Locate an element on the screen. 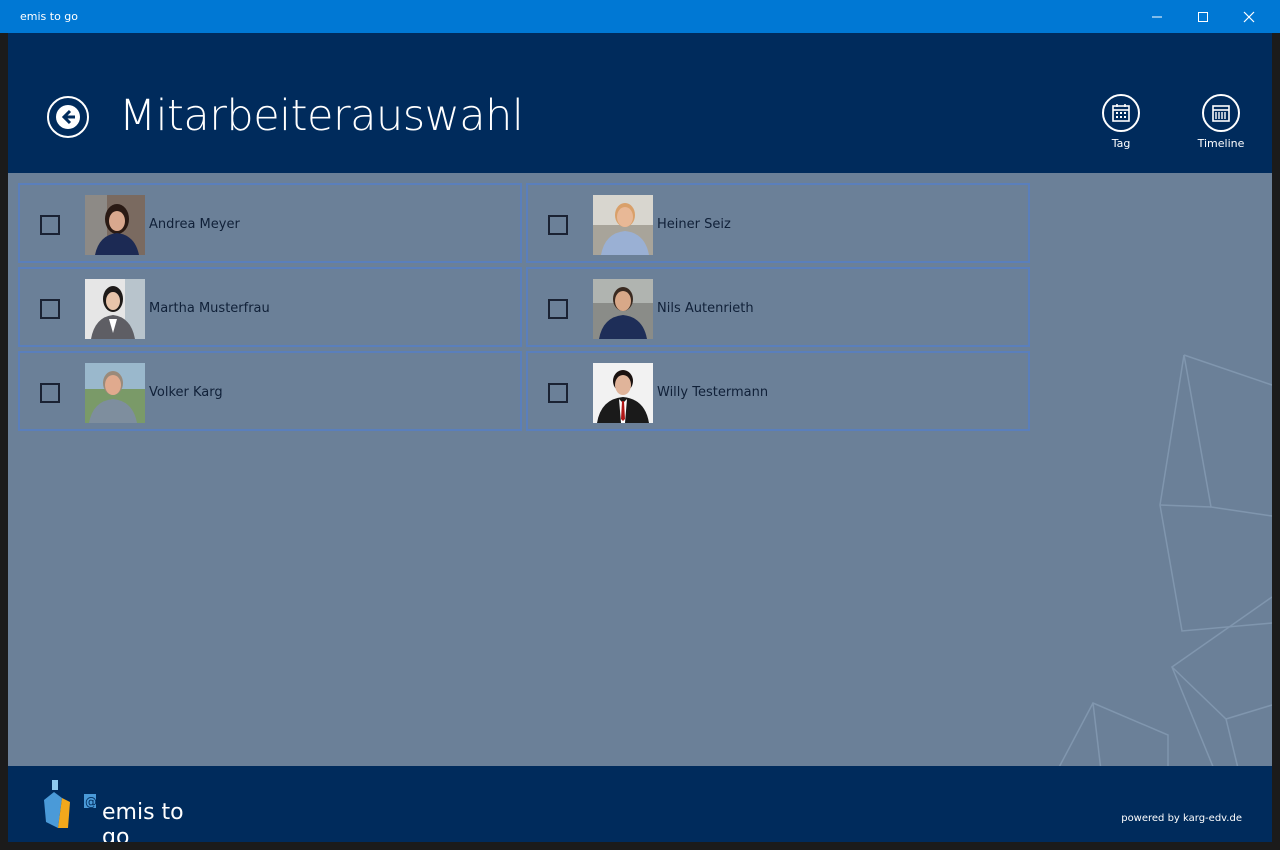  employee-name: Andrea Meyer is located at coordinates (194, 224).